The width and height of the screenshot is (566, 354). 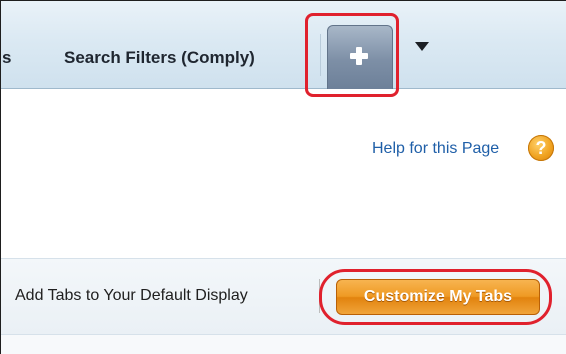 What do you see at coordinates (352, 55) in the screenshot?
I see `highlight-add-tab` at bounding box center [352, 55].